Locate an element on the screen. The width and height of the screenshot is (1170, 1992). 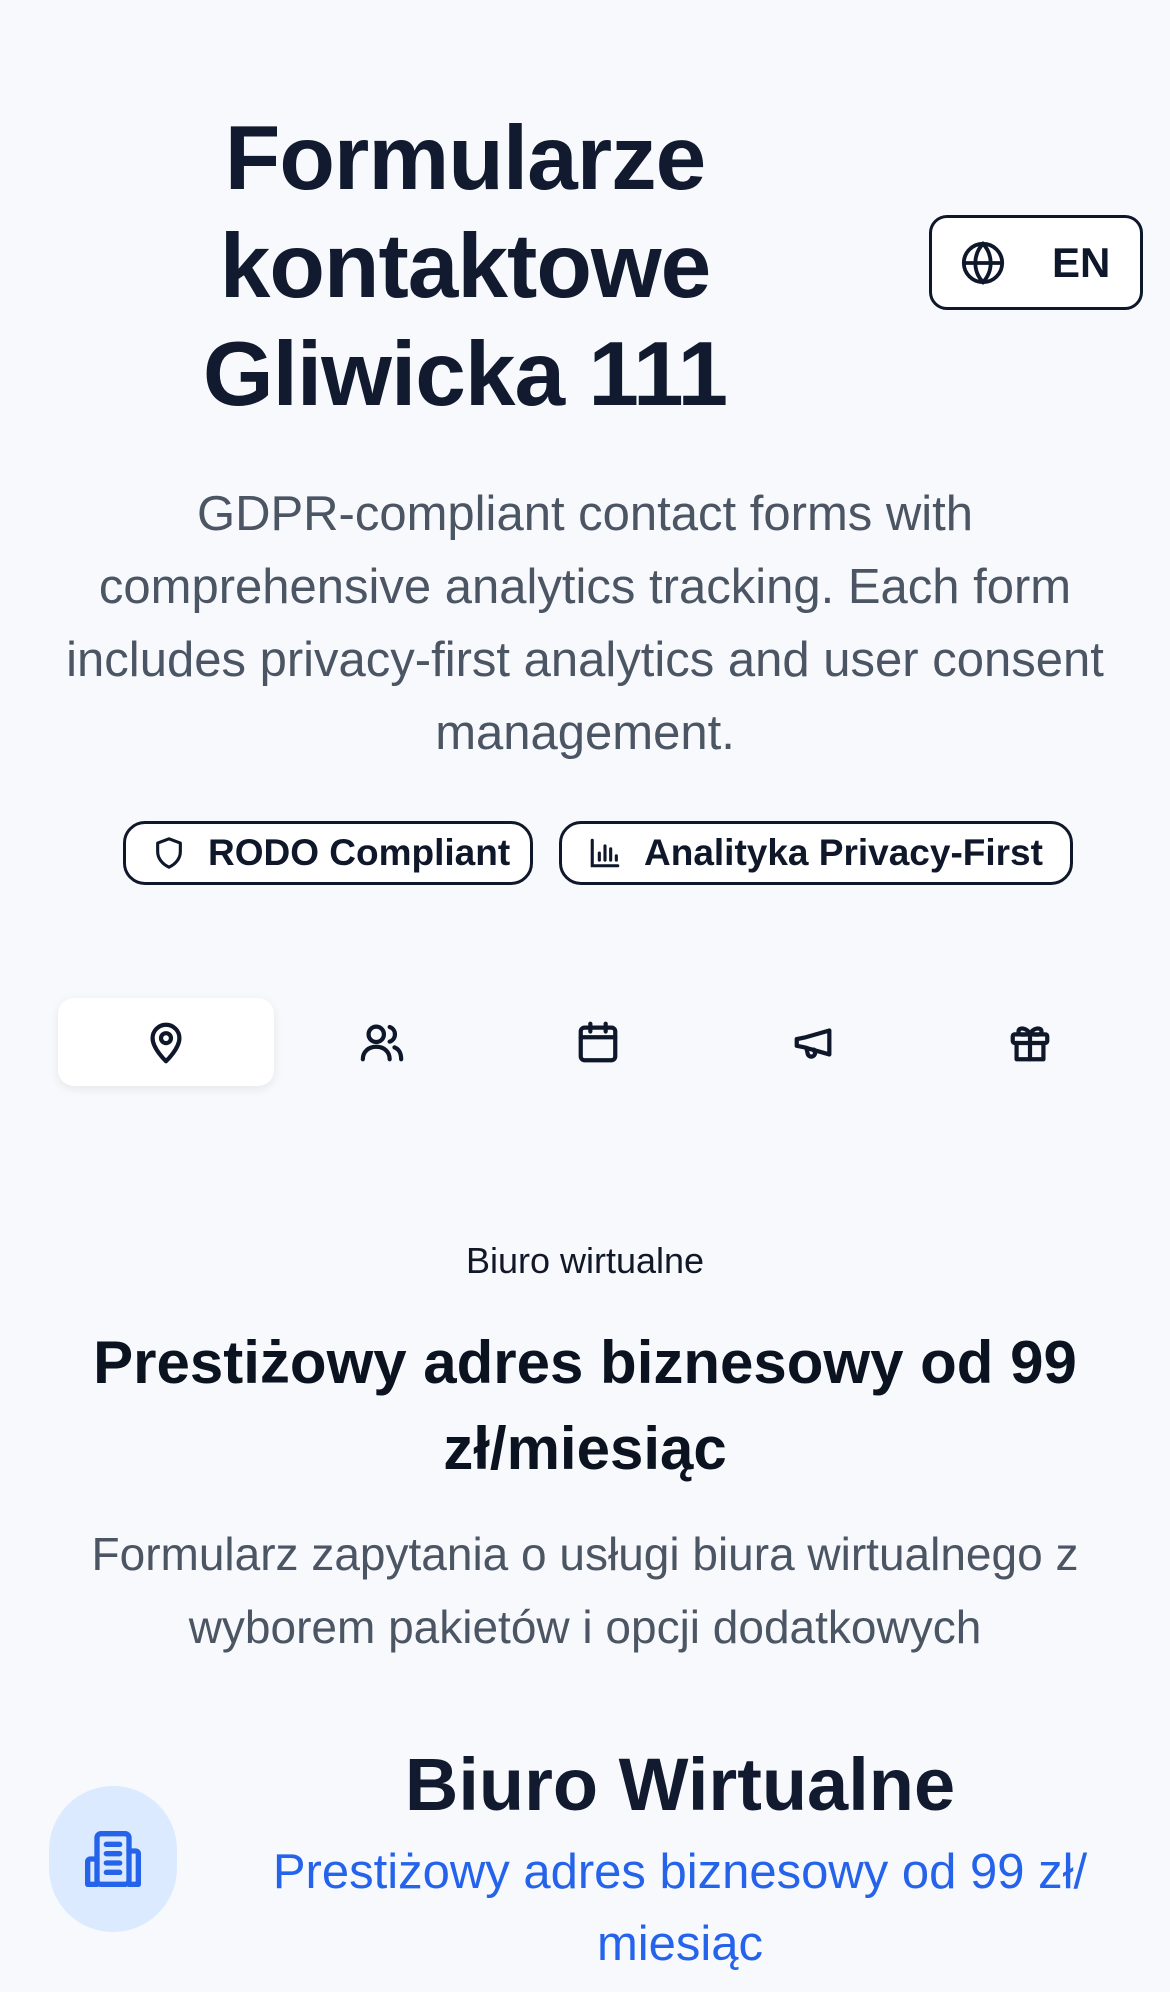
card-title: Biuro Wirtualne is located at coordinates (680, 1784).